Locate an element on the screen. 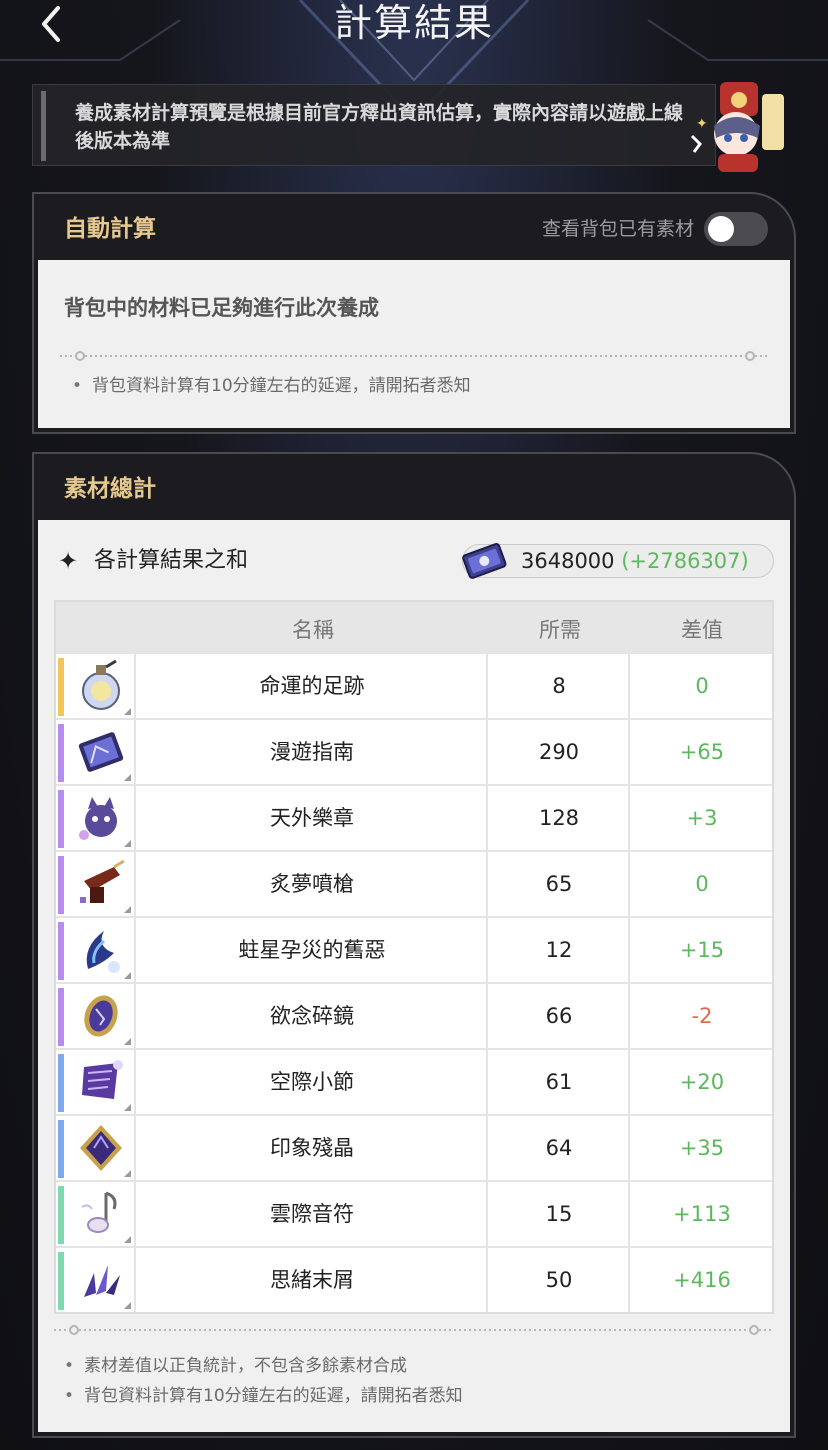 This screenshot has width=828, height=1450. material-name: 雲際音符 is located at coordinates (313, 1214).